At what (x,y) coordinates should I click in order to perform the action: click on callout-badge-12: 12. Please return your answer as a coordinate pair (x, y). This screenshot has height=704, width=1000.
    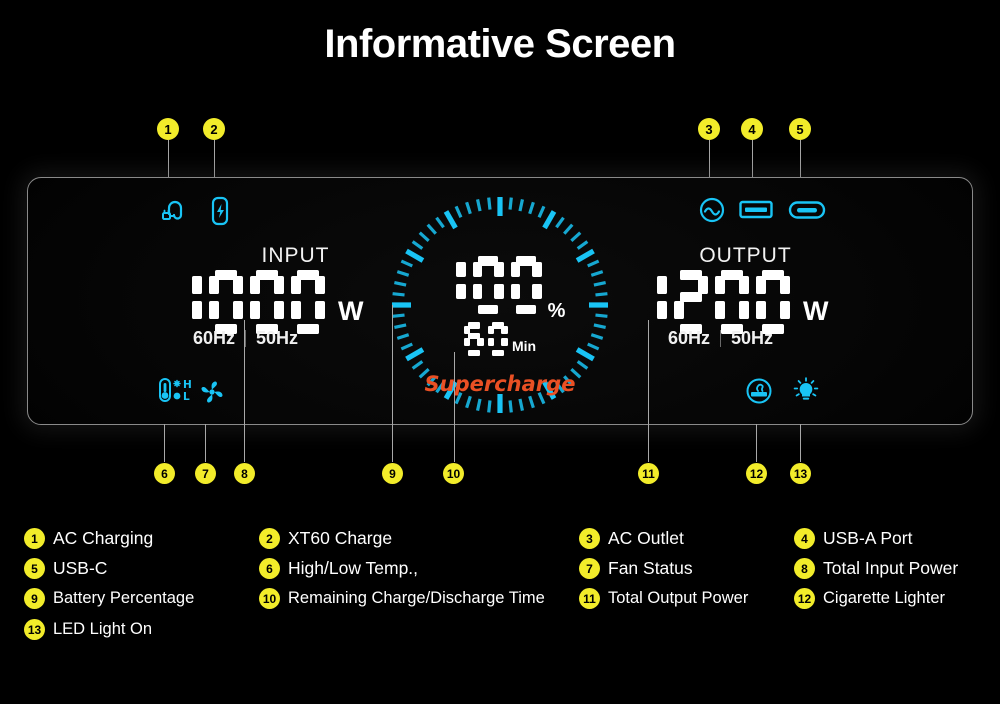
    Looking at the image, I should click on (756, 473).